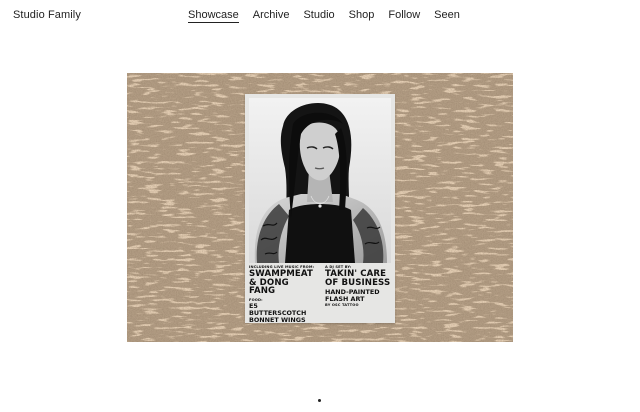 This screenshot has width=640, height=412. What do you see at coordinates (278, 309) in the screenshot?
I see `poster-left-sub-1: E5 Butterscotch` at bounding box center [278, 309].